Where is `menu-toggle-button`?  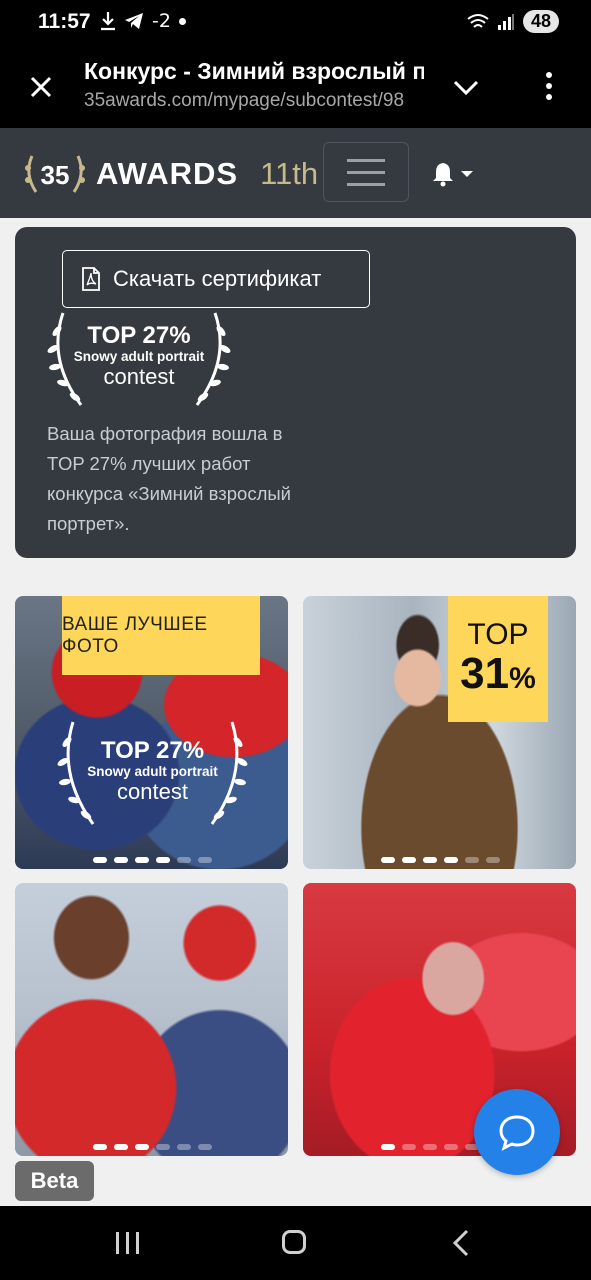 menu-toggle-button is located at coordinates (366, 172).